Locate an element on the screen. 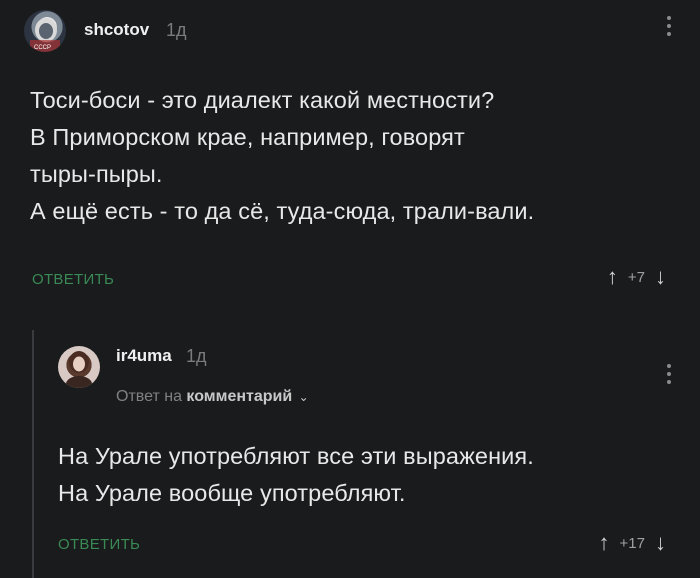 This screenshot has width=700, height=578. vote-score: +7 is located at coordinates (636, 277).